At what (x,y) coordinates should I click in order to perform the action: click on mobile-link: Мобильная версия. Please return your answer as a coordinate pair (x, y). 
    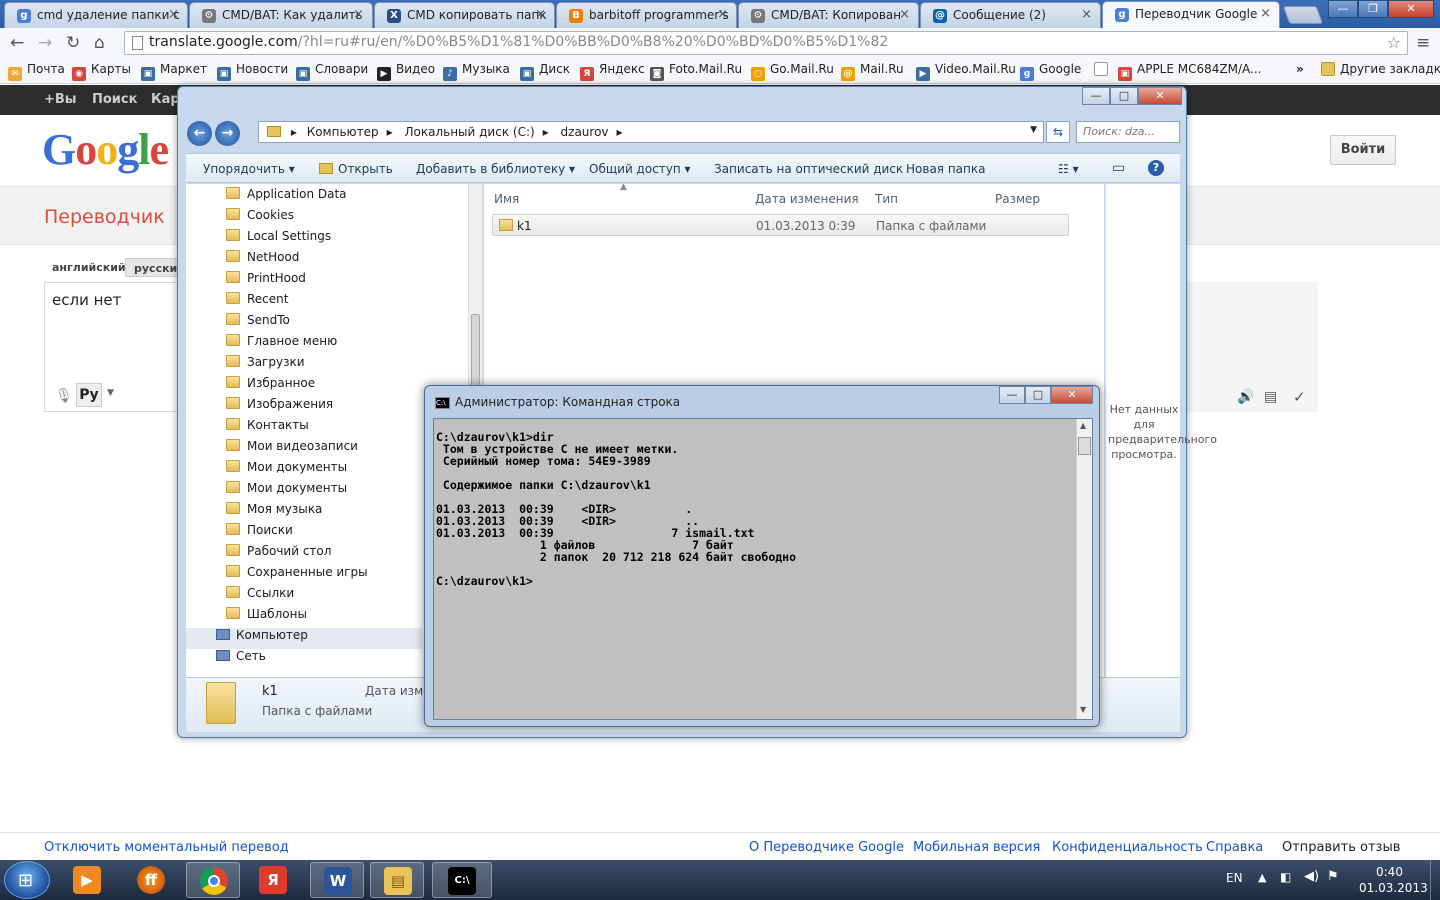
    Looking at the image, I should click on (976, 847).